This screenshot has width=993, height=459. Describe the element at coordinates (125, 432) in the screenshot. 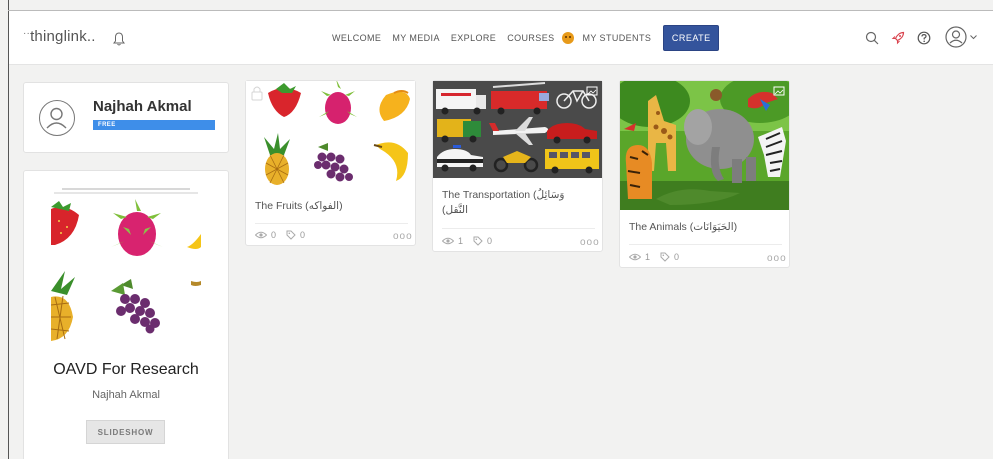

I see `slideshow-button: SLIDESHOW` at that location.